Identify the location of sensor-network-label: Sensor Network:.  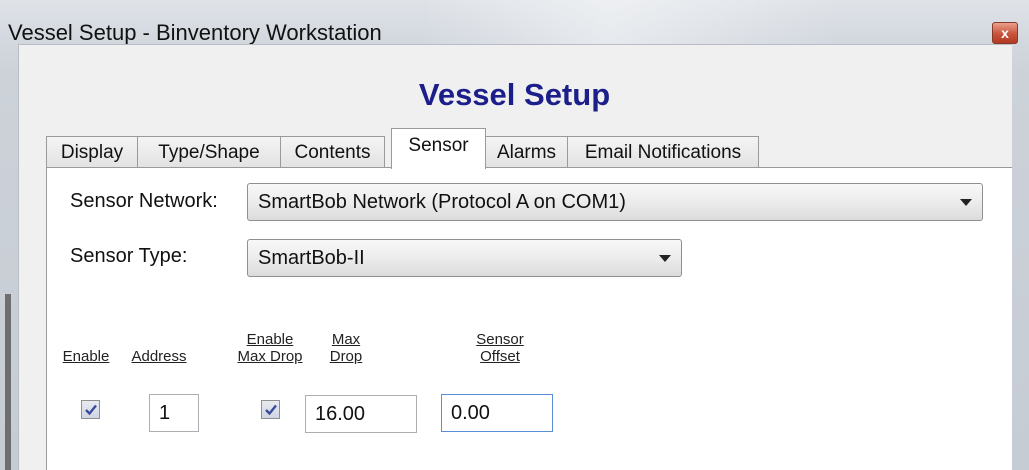
(144, 201).